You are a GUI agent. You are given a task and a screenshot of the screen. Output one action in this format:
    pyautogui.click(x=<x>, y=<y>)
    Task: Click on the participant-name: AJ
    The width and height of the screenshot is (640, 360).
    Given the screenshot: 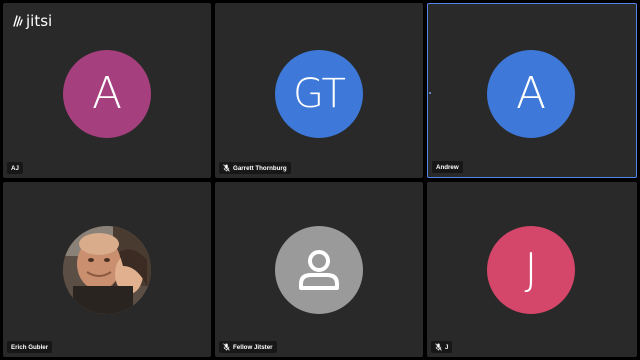 What is the action you would take?
    pyautogui.click(x=15, y=168)
    